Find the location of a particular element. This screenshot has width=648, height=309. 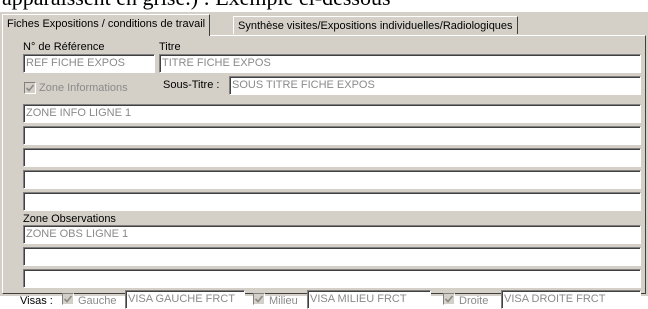

visa-milieu-label: Milieu is located at coordinates (283, 301).